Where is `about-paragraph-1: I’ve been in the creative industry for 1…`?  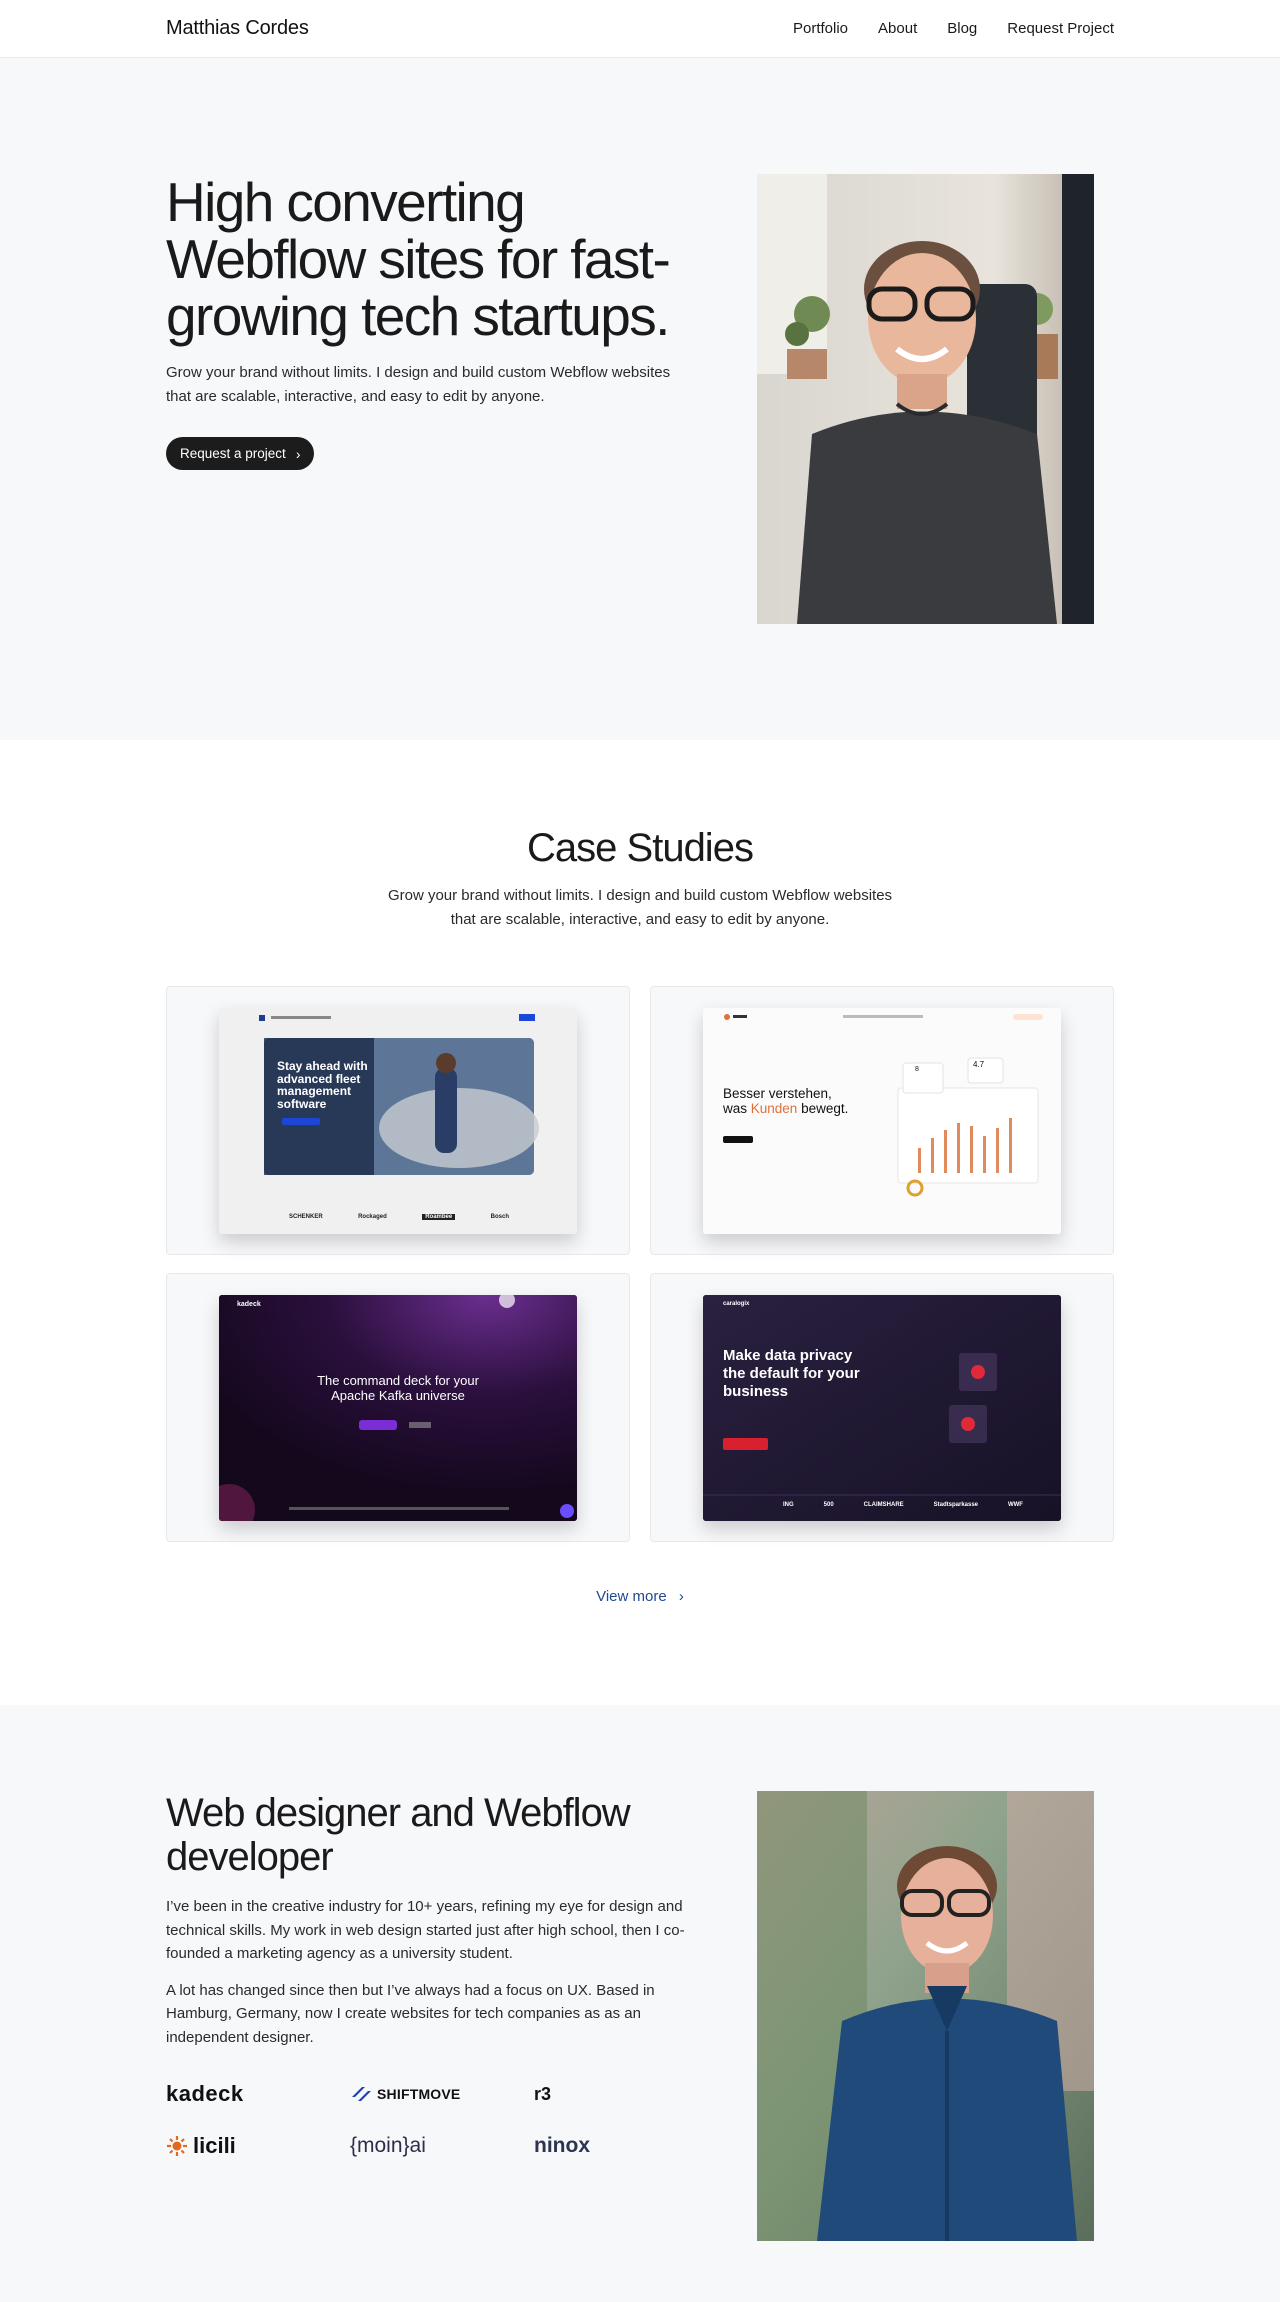 about-paragraph-1: I’ve been in the creative industry for 1… is located at coordinates (425, 1930).